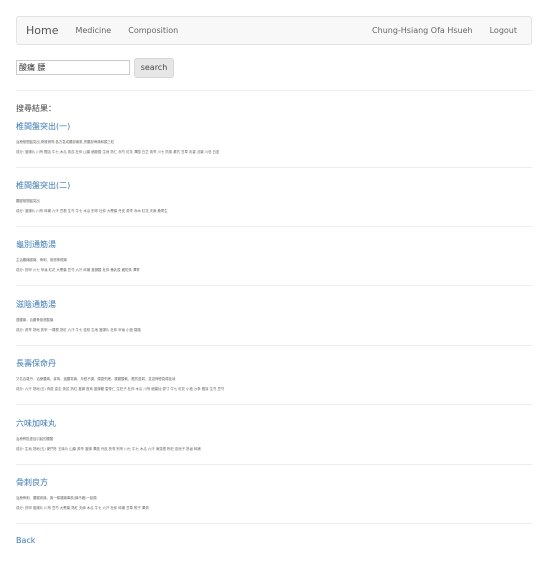 The width and height of the screenshot is (538, 579). I want to click on result-title-link: 椎間盤突出(二), so click(274, 185).